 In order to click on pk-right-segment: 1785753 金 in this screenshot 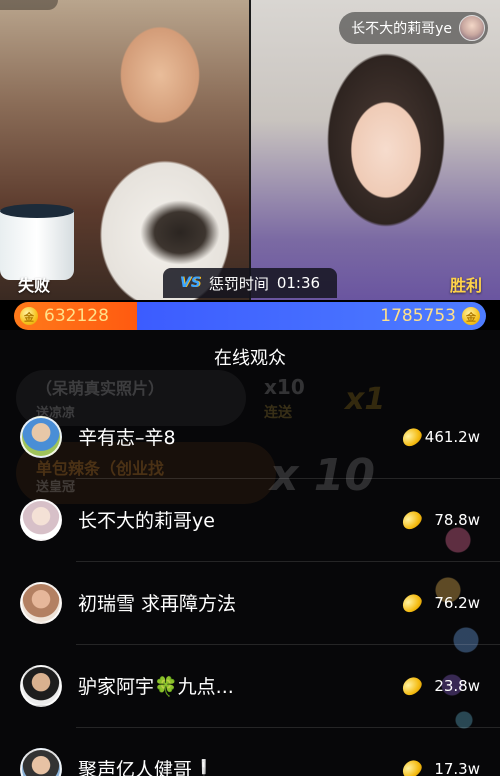, I will do `click(311, 316)`.